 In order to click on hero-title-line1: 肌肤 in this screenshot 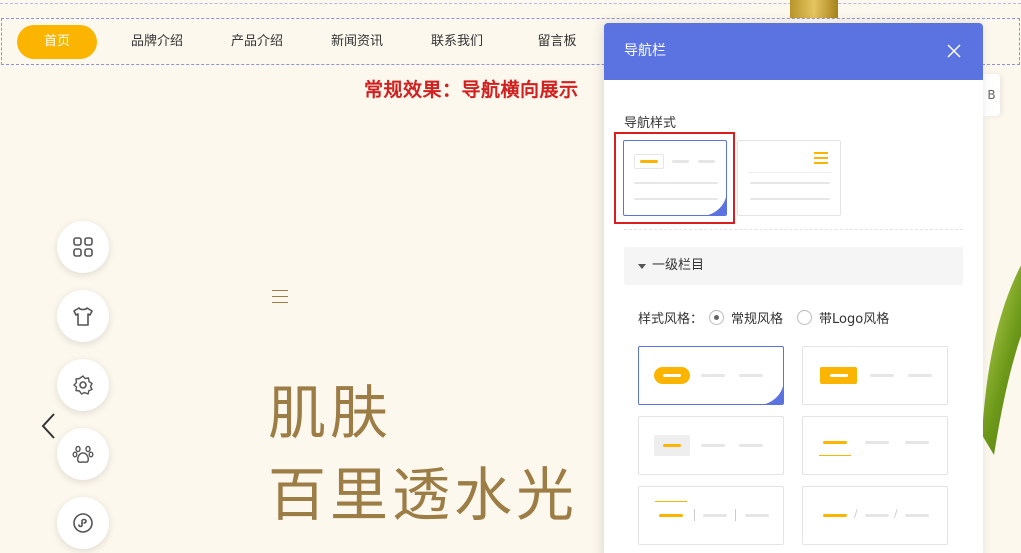, I will do `click(330, 413)`.